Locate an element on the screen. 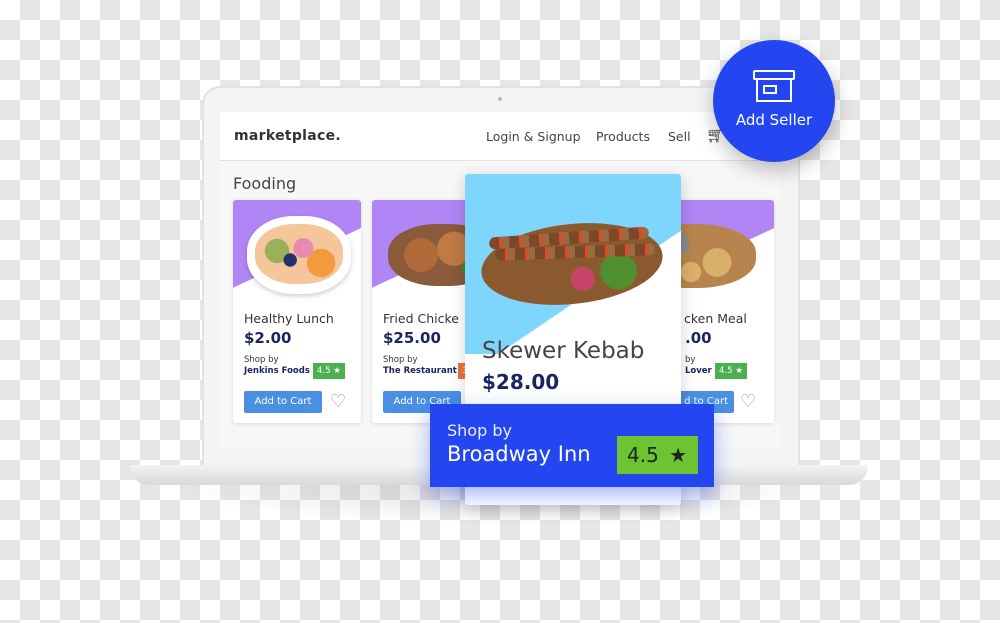 The image size is (1000, 623). shop-by-label: by is located at coordinates (690, 360).